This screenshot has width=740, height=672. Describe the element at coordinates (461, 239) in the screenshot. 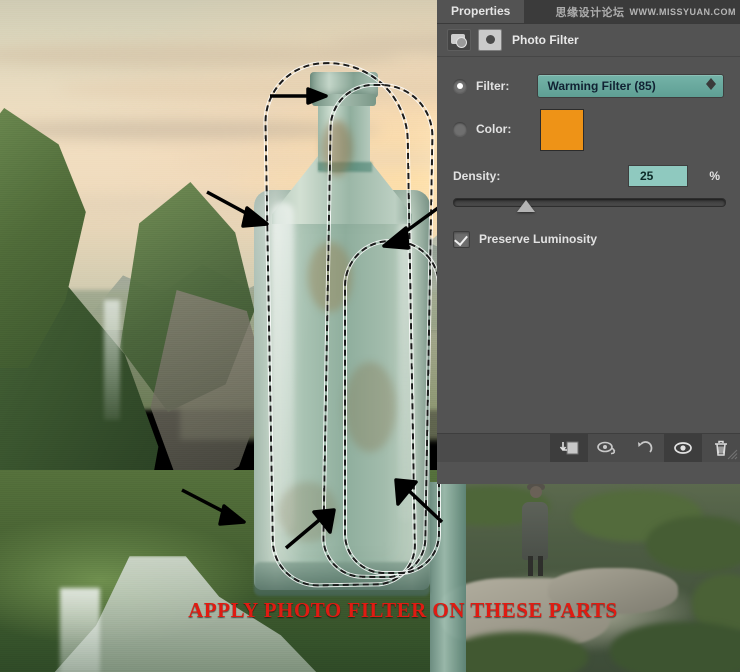

I see `preserve-luminosity-checkbox` at that location.